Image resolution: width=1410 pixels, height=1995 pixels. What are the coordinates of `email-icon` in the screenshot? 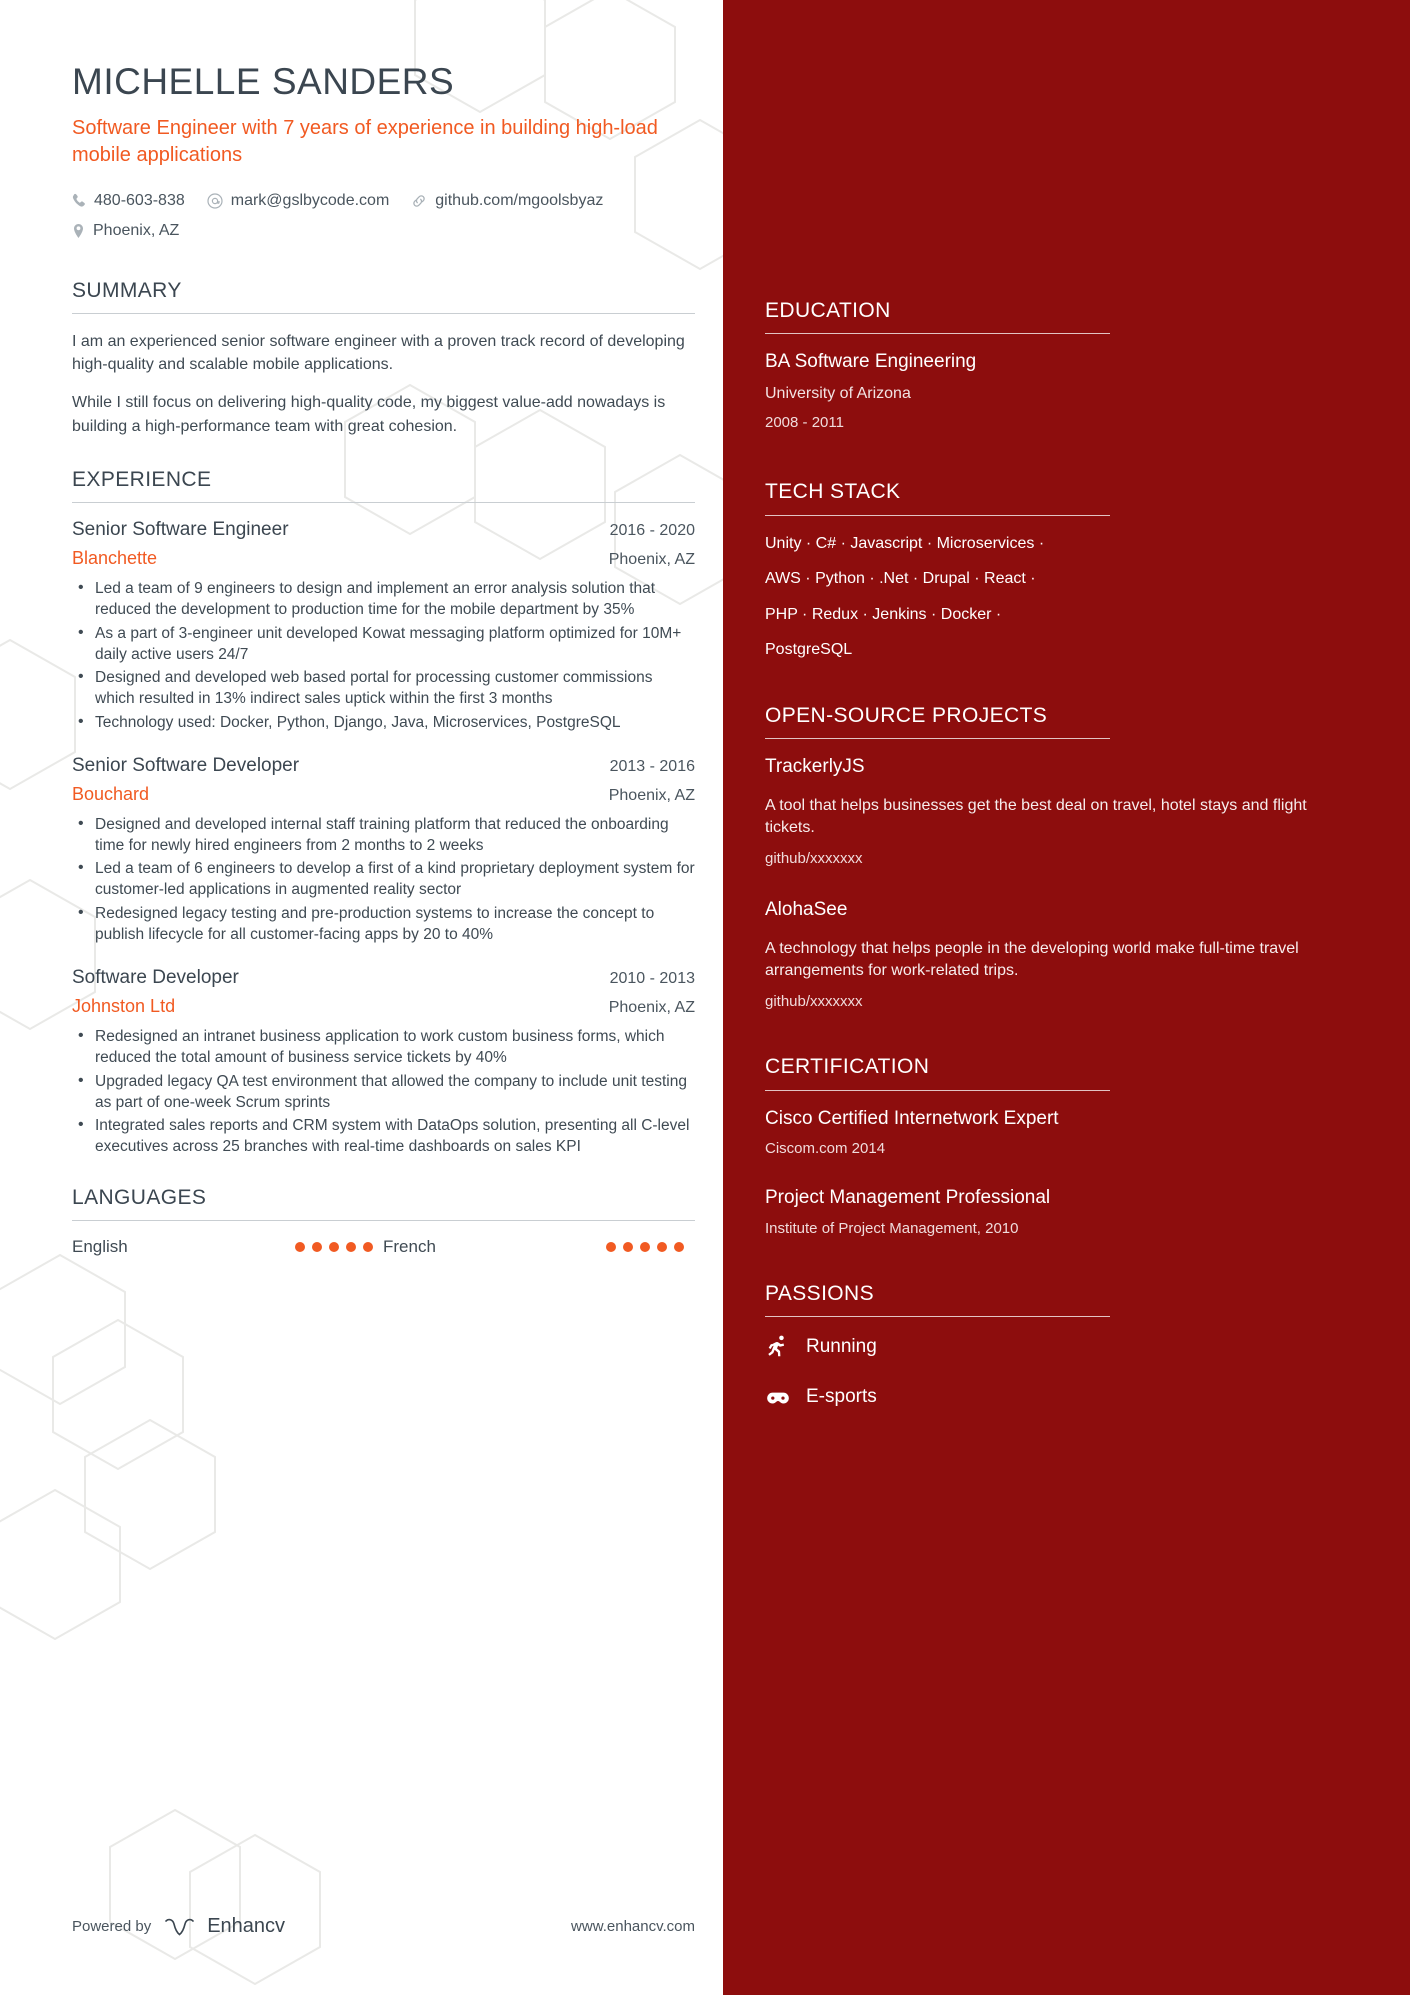 It's located at (215, 201).